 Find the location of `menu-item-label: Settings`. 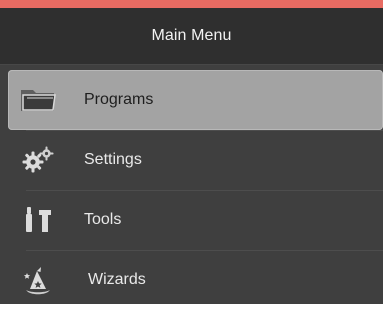

menu-item-label: Settings is located at coordinates (113, 159).